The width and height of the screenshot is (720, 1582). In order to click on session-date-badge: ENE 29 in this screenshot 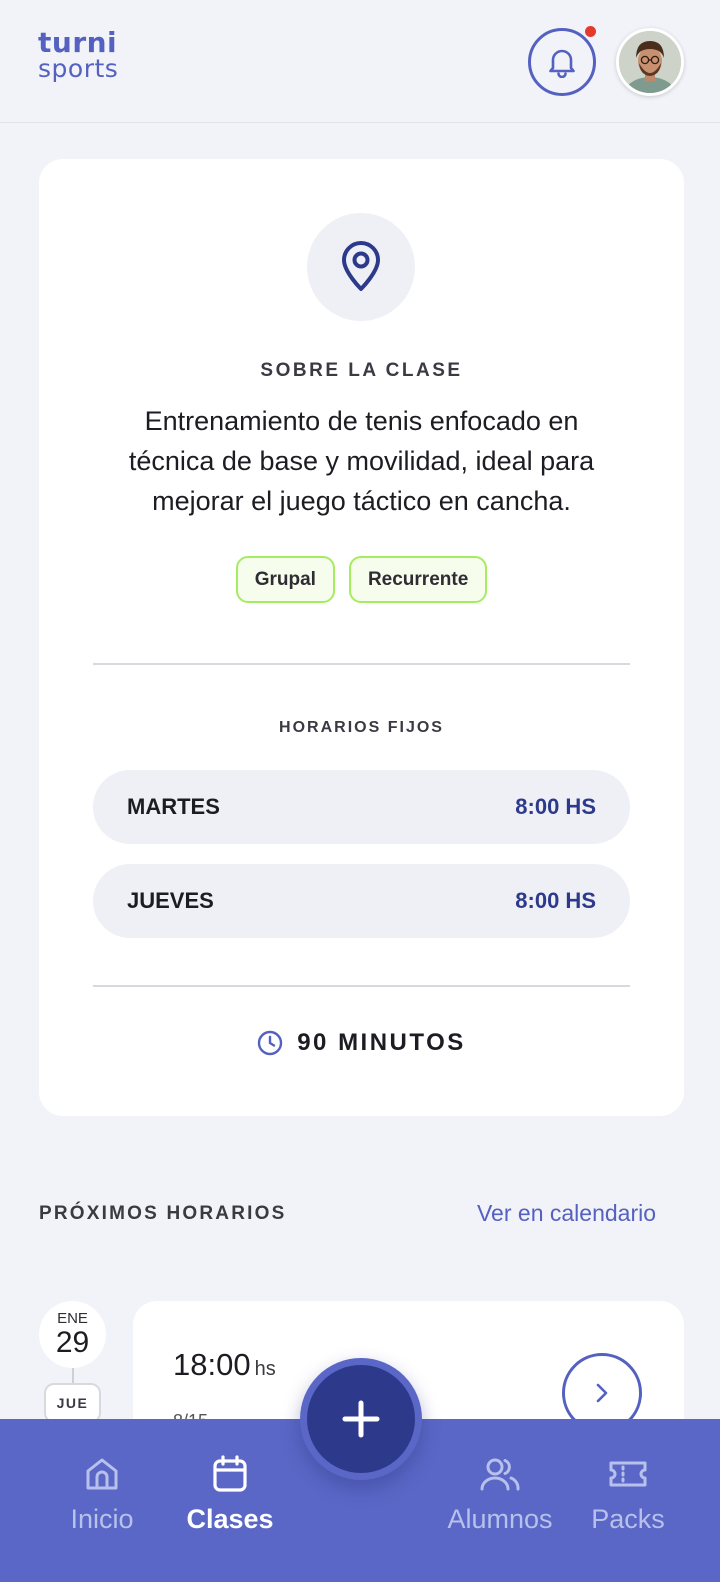, I will do `click(72, 1334)`.